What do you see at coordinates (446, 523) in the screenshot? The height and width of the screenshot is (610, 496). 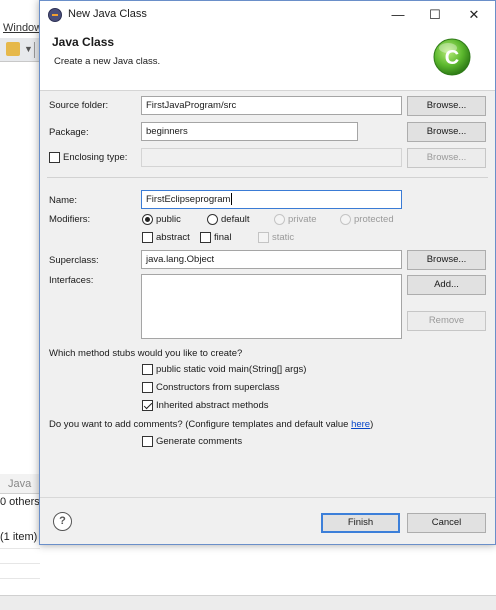 I see `cancel-button: Cancel` at bounding box center [446, 523].